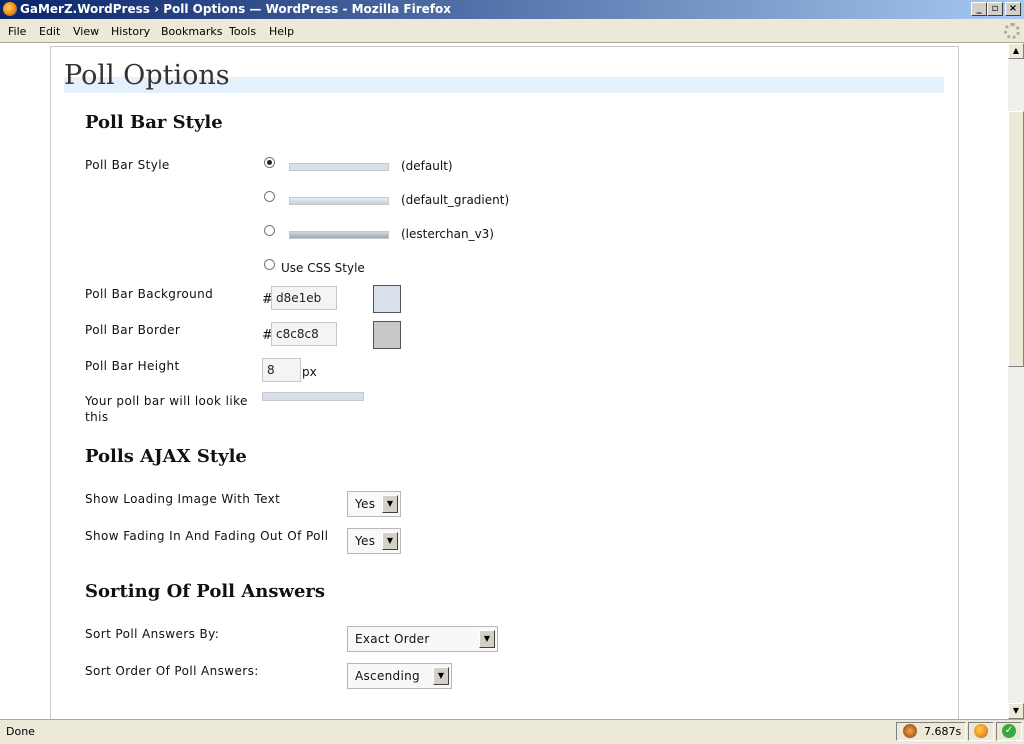 The image size is (1024, 744). Describe the element at coordinates (281, 370) in the screenshot. I see `bar-height-input` at that location.